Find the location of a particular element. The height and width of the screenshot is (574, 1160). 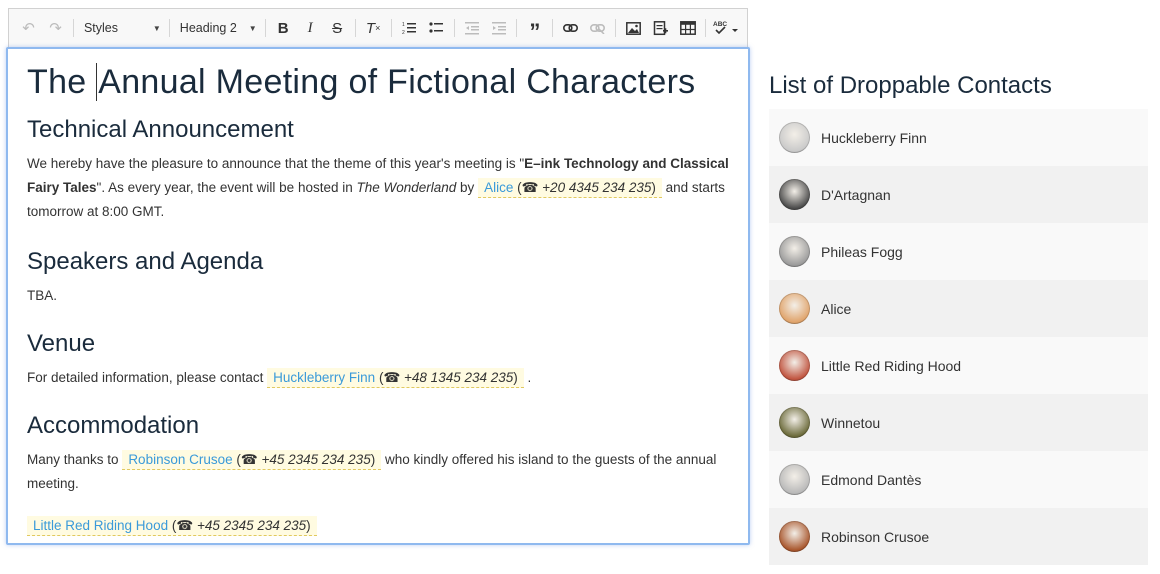

strikethrough-icon: S is located at coordinates (337, 28).